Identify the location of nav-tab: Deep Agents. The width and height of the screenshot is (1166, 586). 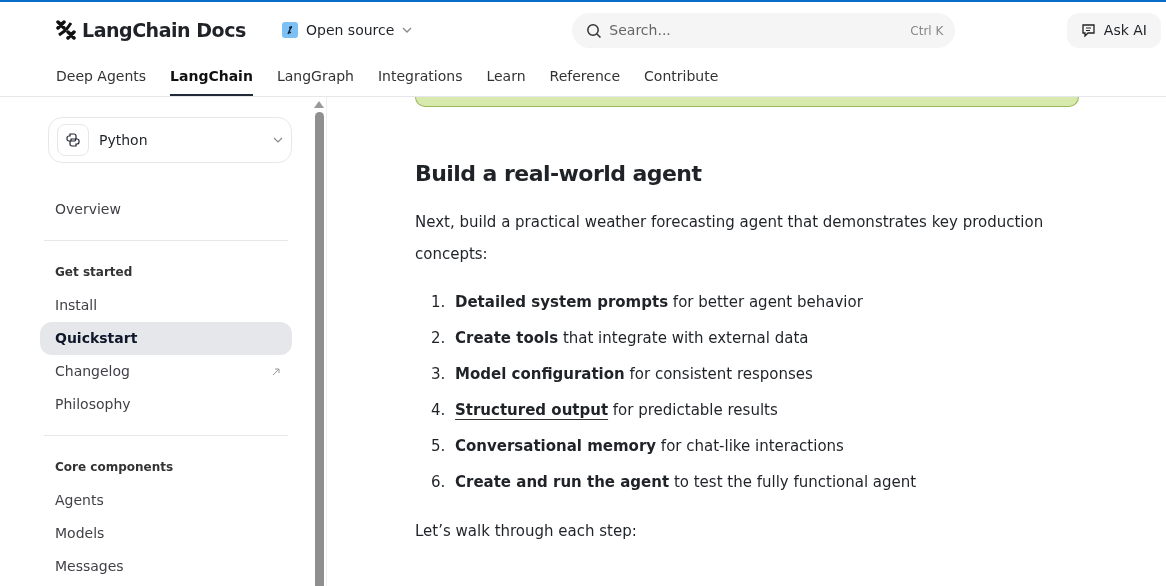
(101, 77).